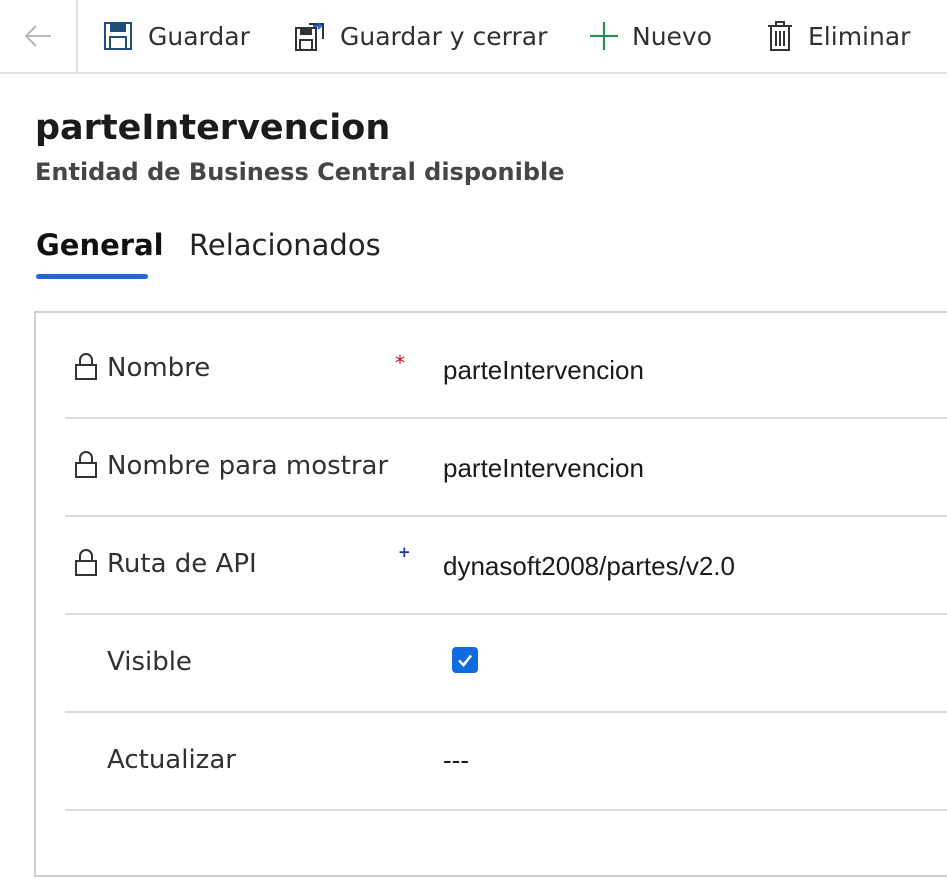  I want to click on field-label-visible: Visible, so click(149, 662).